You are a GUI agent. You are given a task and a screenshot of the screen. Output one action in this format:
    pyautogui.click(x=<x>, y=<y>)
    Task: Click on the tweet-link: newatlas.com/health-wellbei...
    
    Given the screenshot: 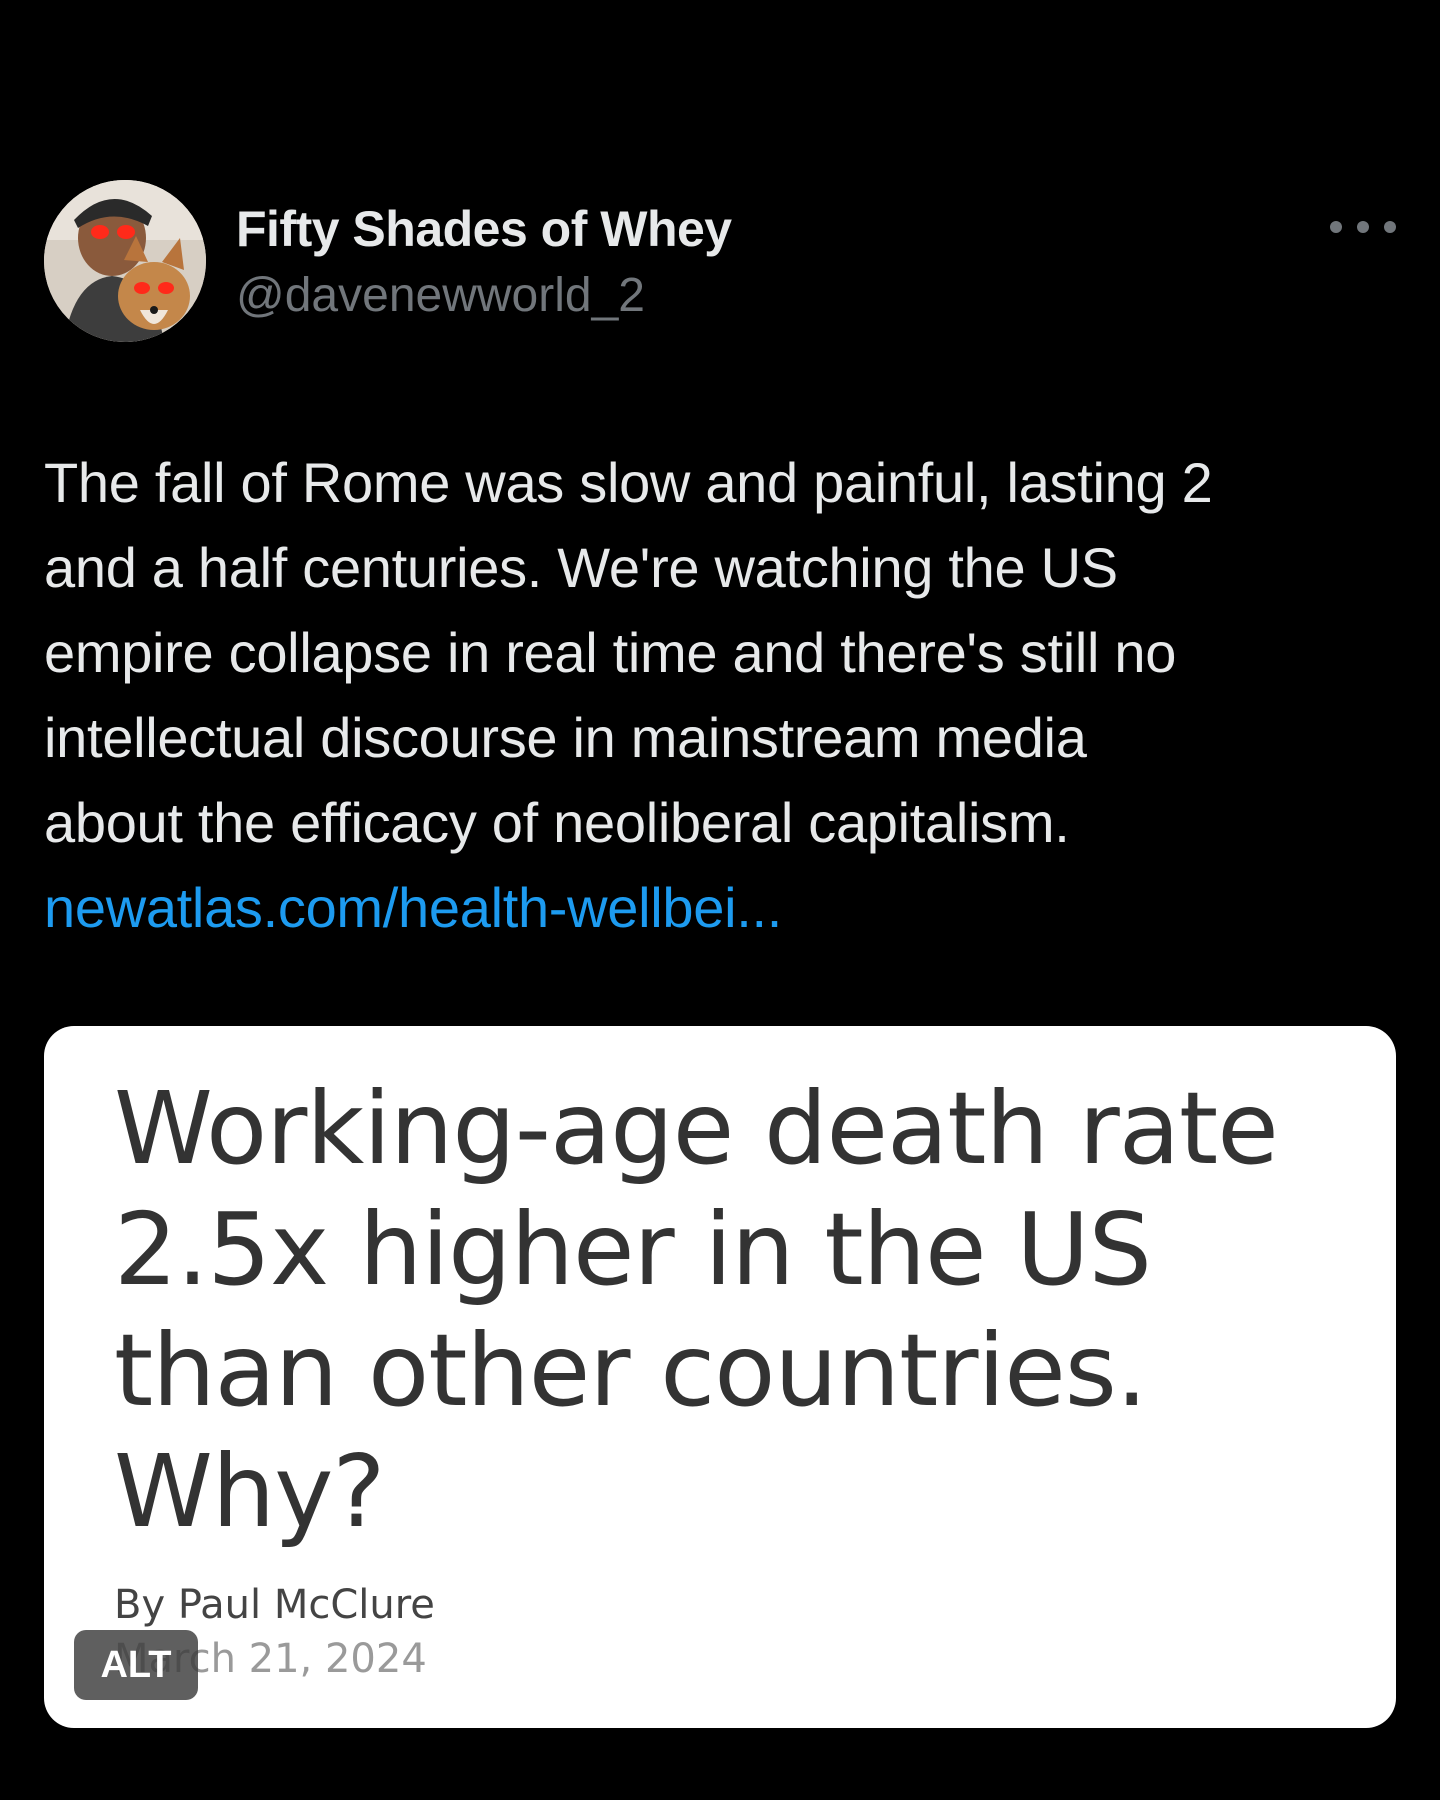 What is the action you would take?
    pyautogui.click(x=413, y=907)
    